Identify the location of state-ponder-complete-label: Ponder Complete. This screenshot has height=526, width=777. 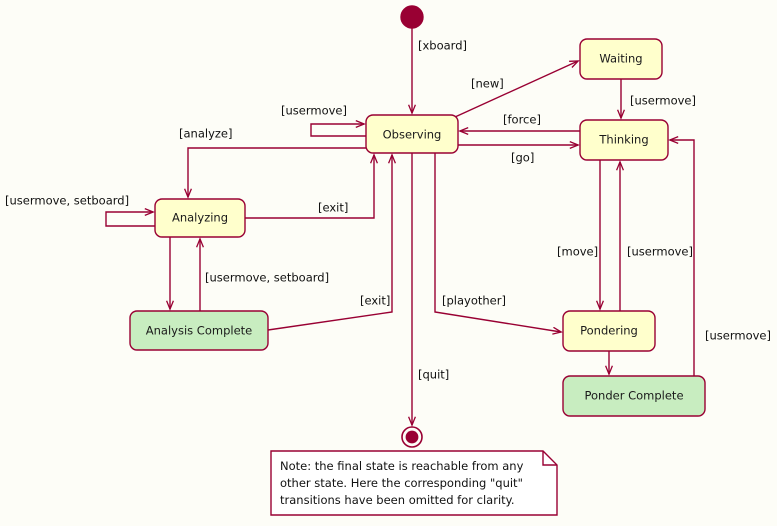
(633, 396).